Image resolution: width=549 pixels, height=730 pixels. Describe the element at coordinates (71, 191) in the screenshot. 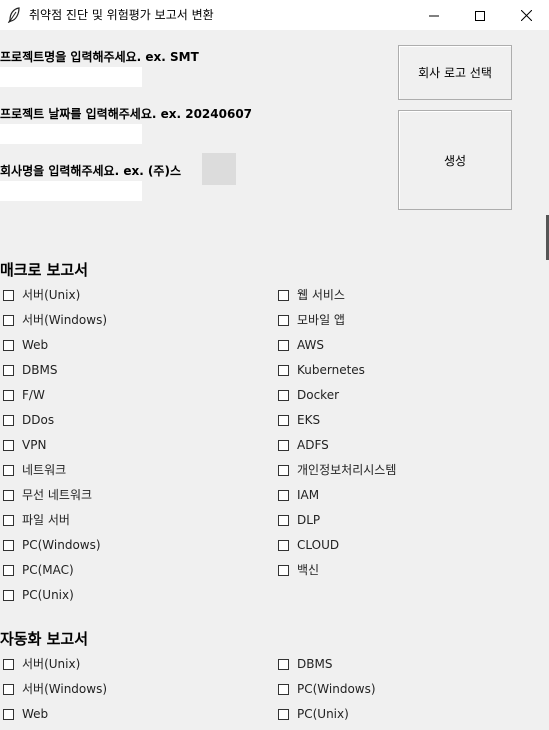

I see `company-name-input` at that location.